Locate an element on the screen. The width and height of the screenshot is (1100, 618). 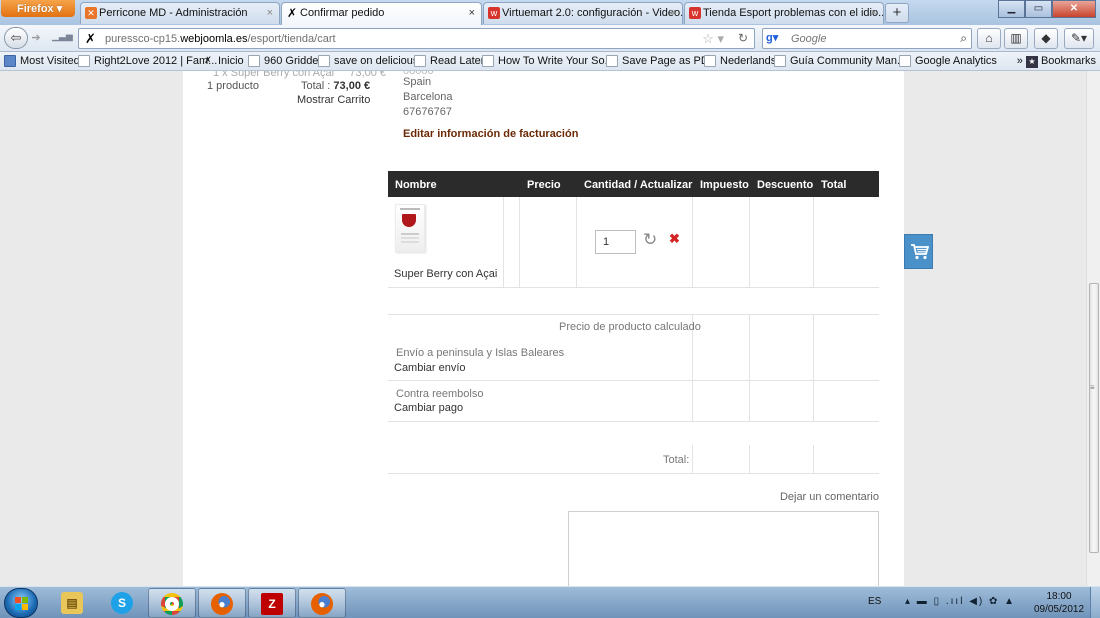
header-impuesto: Impuesto is located at coordinates (724, 185).